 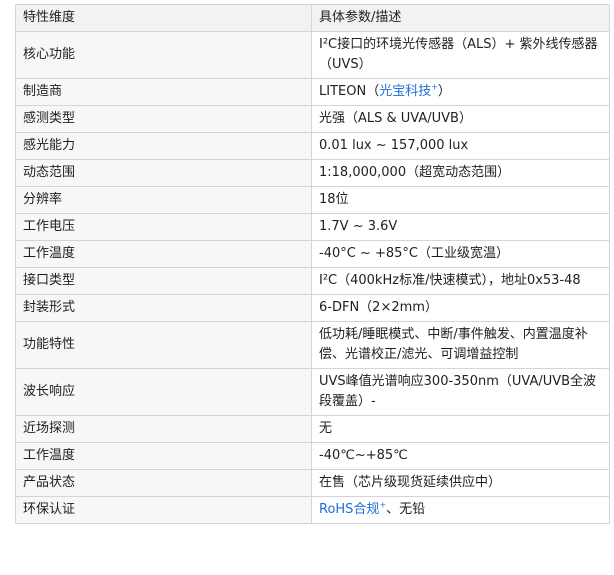 I want to click on rohs-link: RoHS合规+, so click(x=352, y=509).